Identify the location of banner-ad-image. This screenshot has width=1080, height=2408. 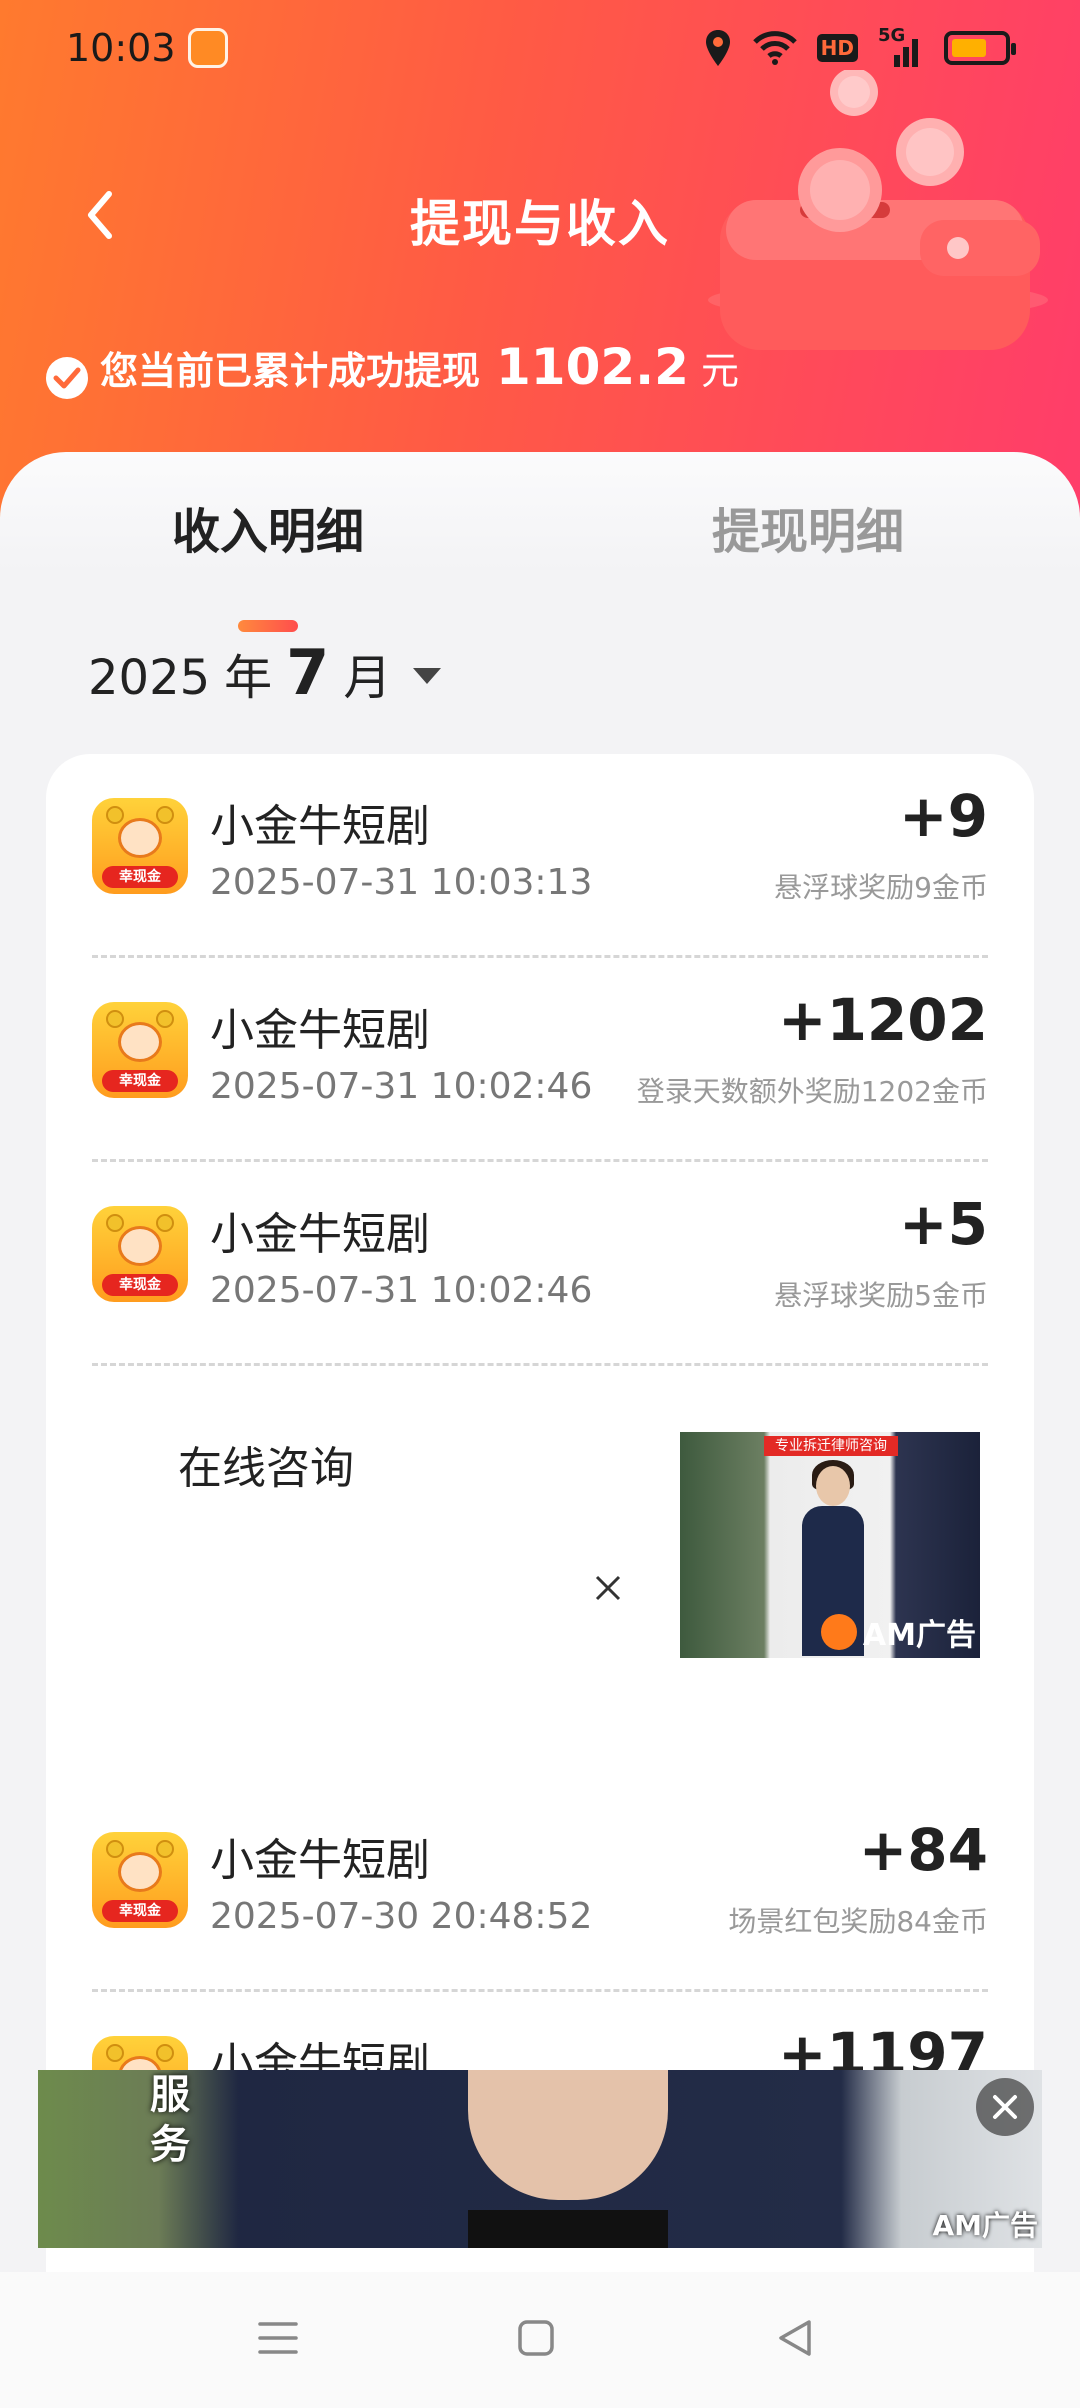
(568, 2135).